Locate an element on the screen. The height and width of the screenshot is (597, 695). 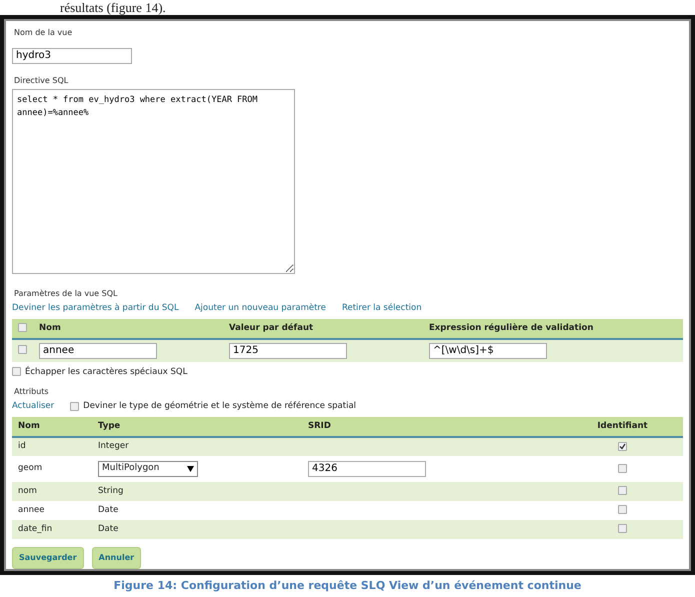
column-header: Type is located at coordinates (197, 427).